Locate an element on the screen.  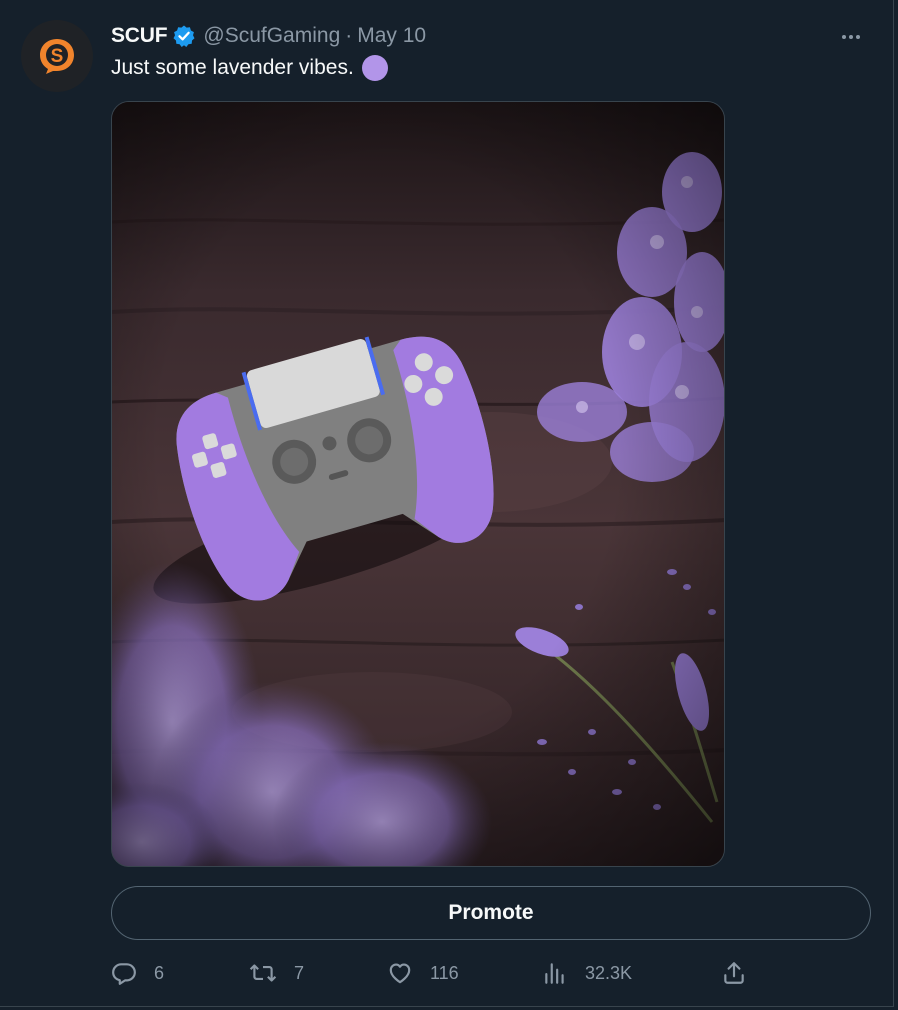
share-button is located at coordinates (734, 973).